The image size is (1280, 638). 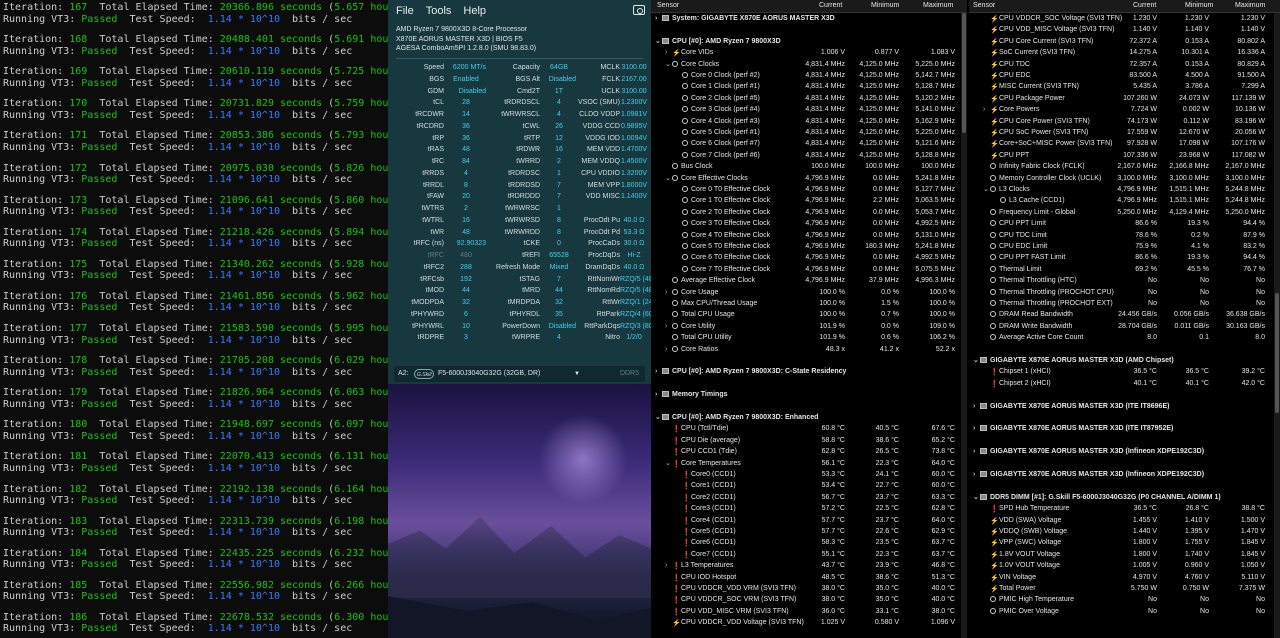 What do you see at coordinates (809, 520) in the screenshot?
I see `sensor-row: ❗Core4 (CCD1) 57.7 °C 23.7 °C 64.0 °C` at bounding box center [809, 520].